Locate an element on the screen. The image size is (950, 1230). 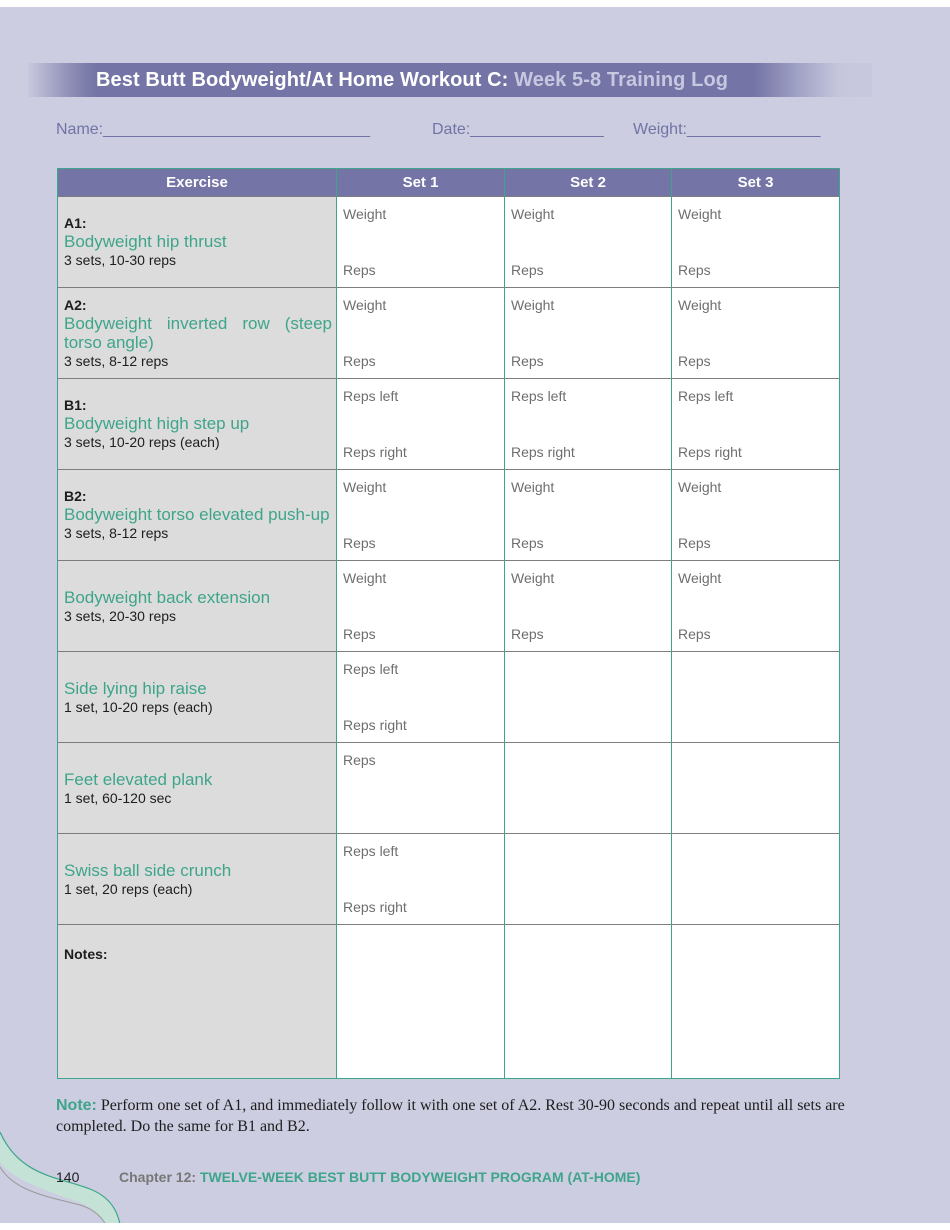
notes-set-1-cell is located at coordinates (420, 1001).